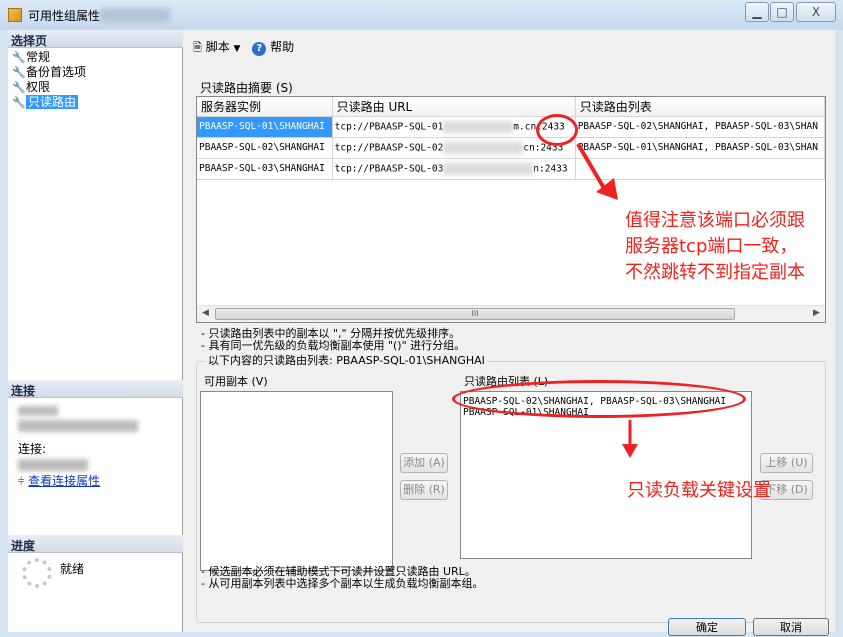 This screenshot has height=637, width=843. What do you see at coordinates (424, 490) in the screenshot?
I see `remove-button: 删除 (R)` at bounding box center [424, 490].